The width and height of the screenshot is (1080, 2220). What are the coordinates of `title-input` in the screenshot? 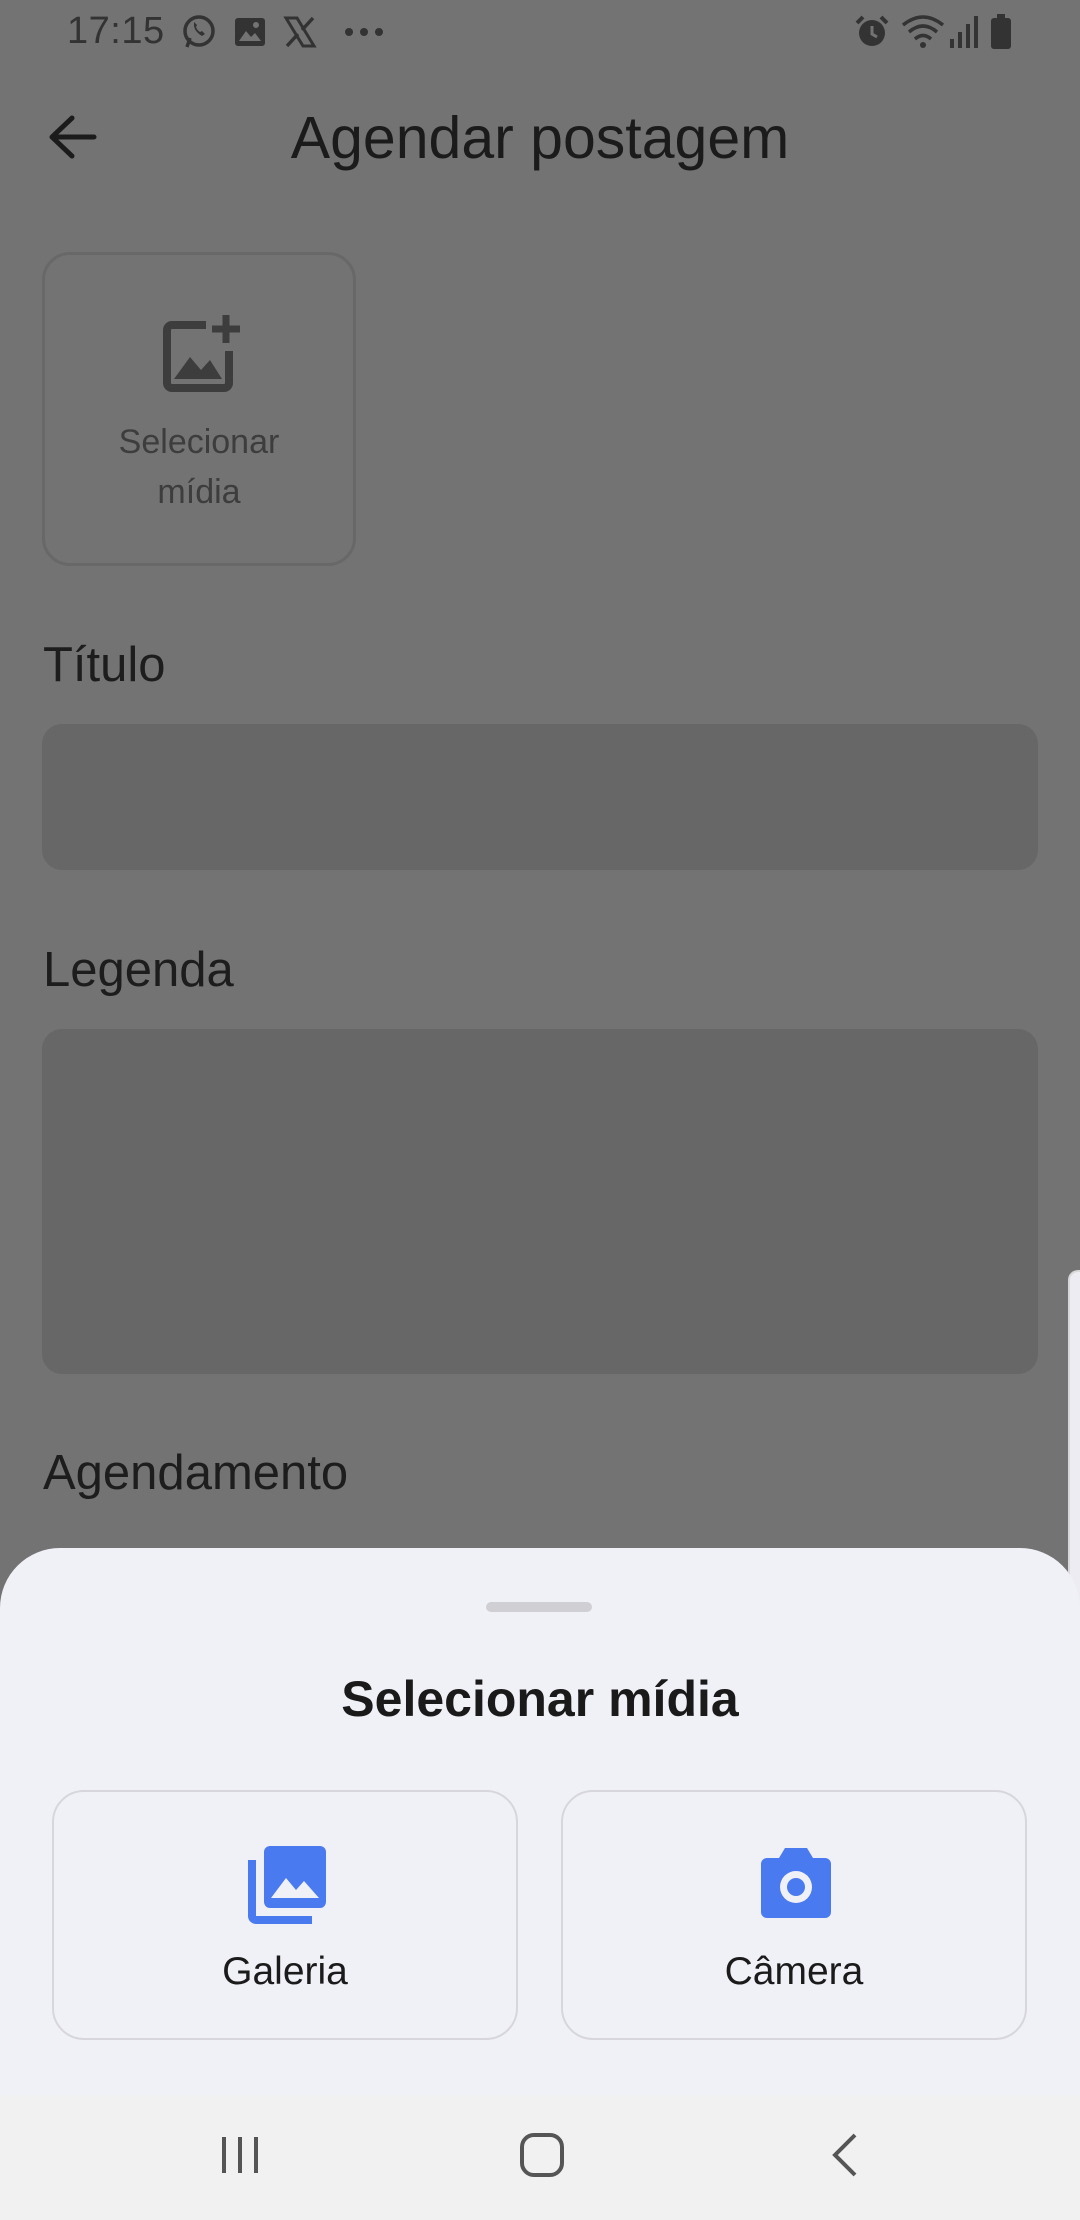 It's located at (540, 797).